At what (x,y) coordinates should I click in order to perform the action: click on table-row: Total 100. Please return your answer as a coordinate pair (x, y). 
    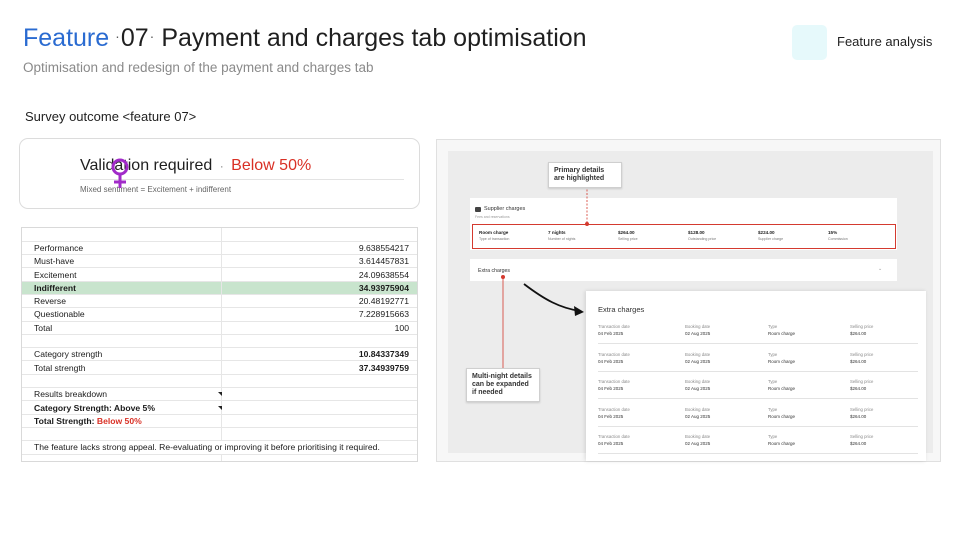
    Looking at the image, I should click on (219, 328).